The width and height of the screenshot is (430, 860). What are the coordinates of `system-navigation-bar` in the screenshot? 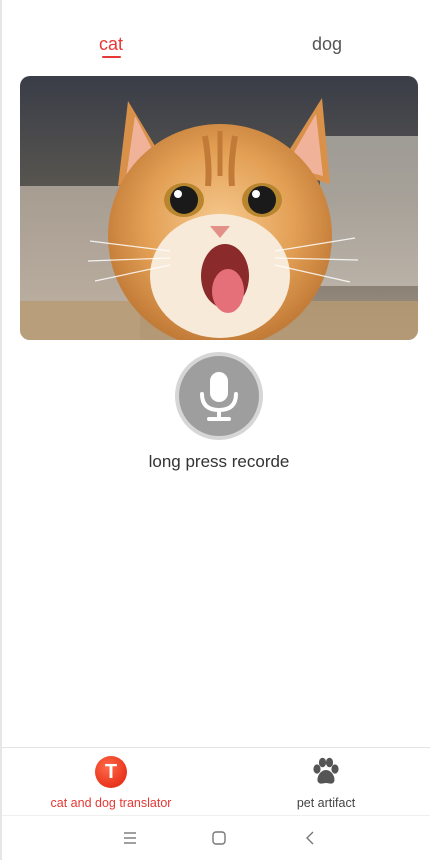 It's located at (216, 837).